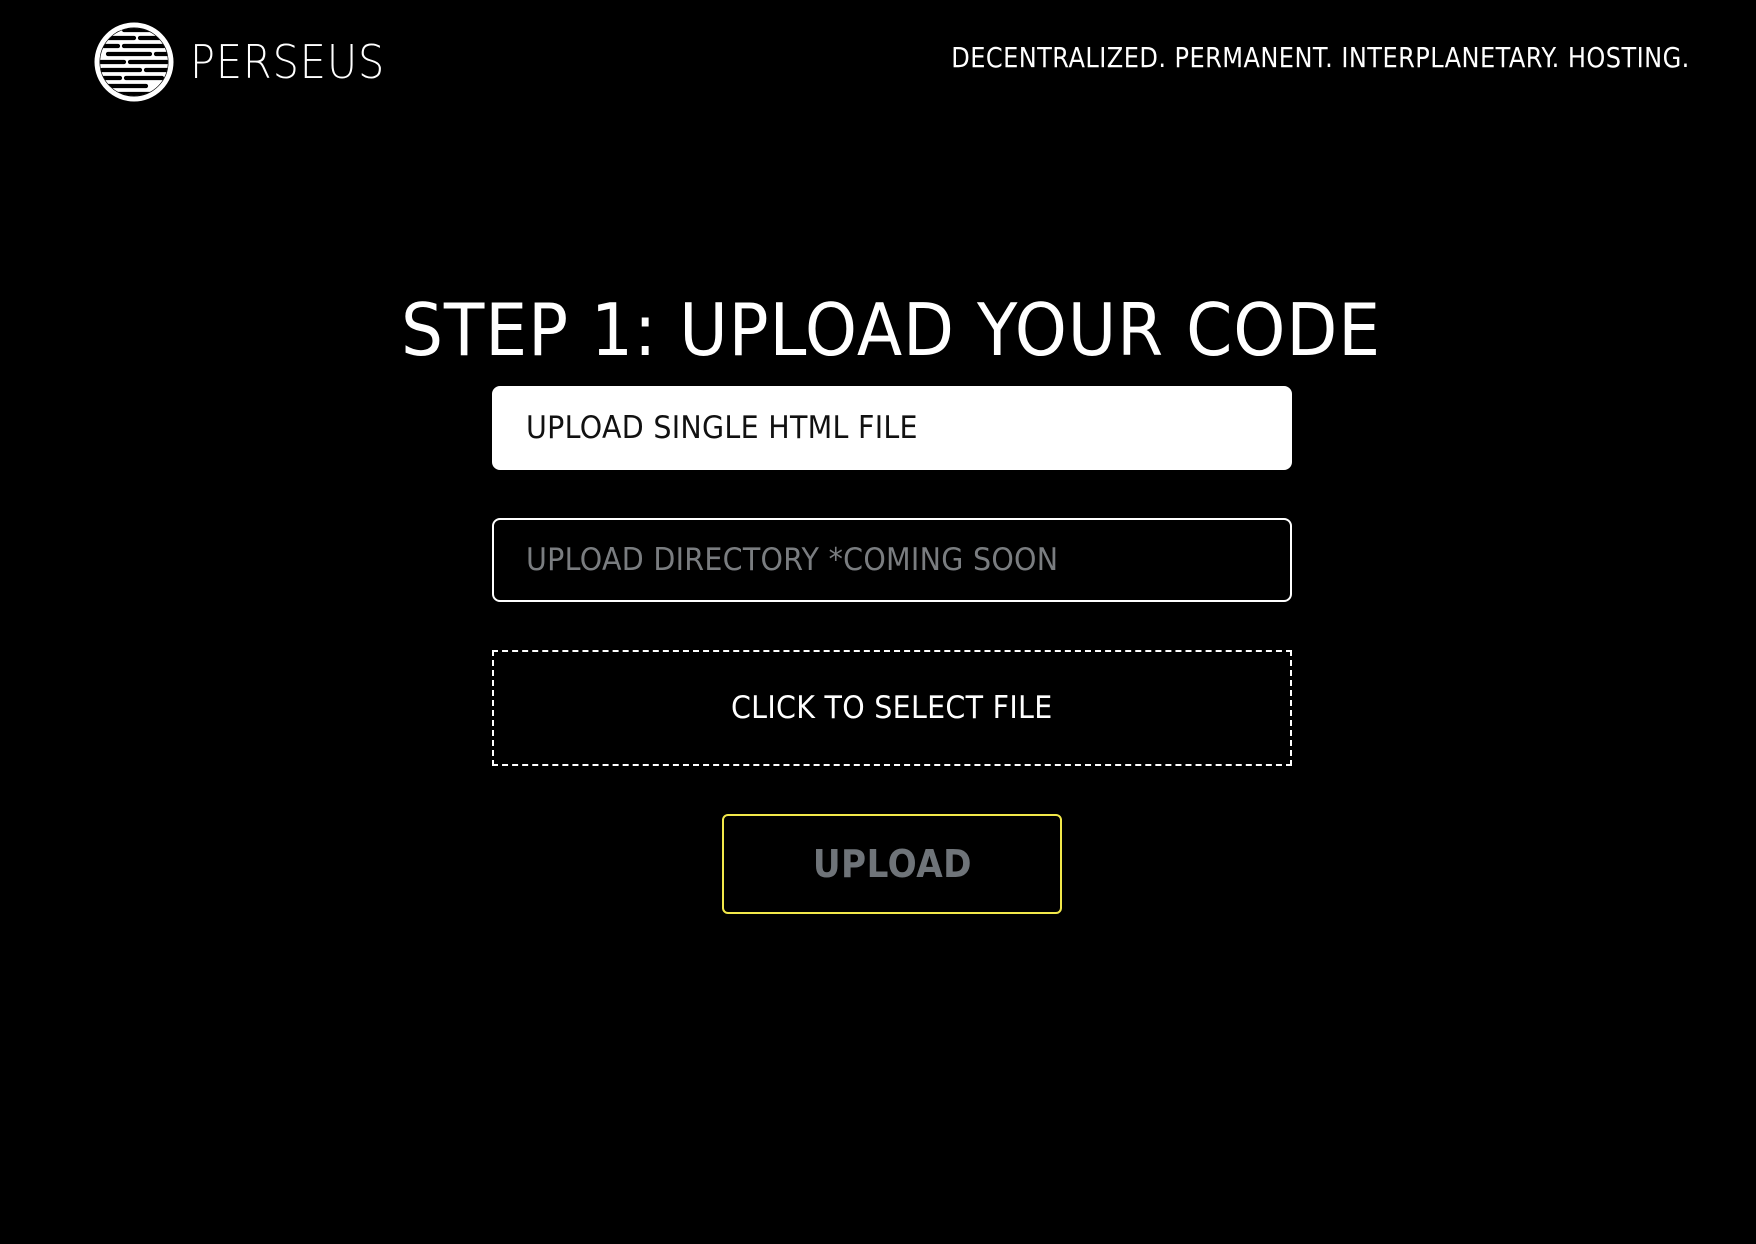 This screenshot has width=1756, height=1244. I want to click on upload-button-label: UPLOAD, so click(892, 864).